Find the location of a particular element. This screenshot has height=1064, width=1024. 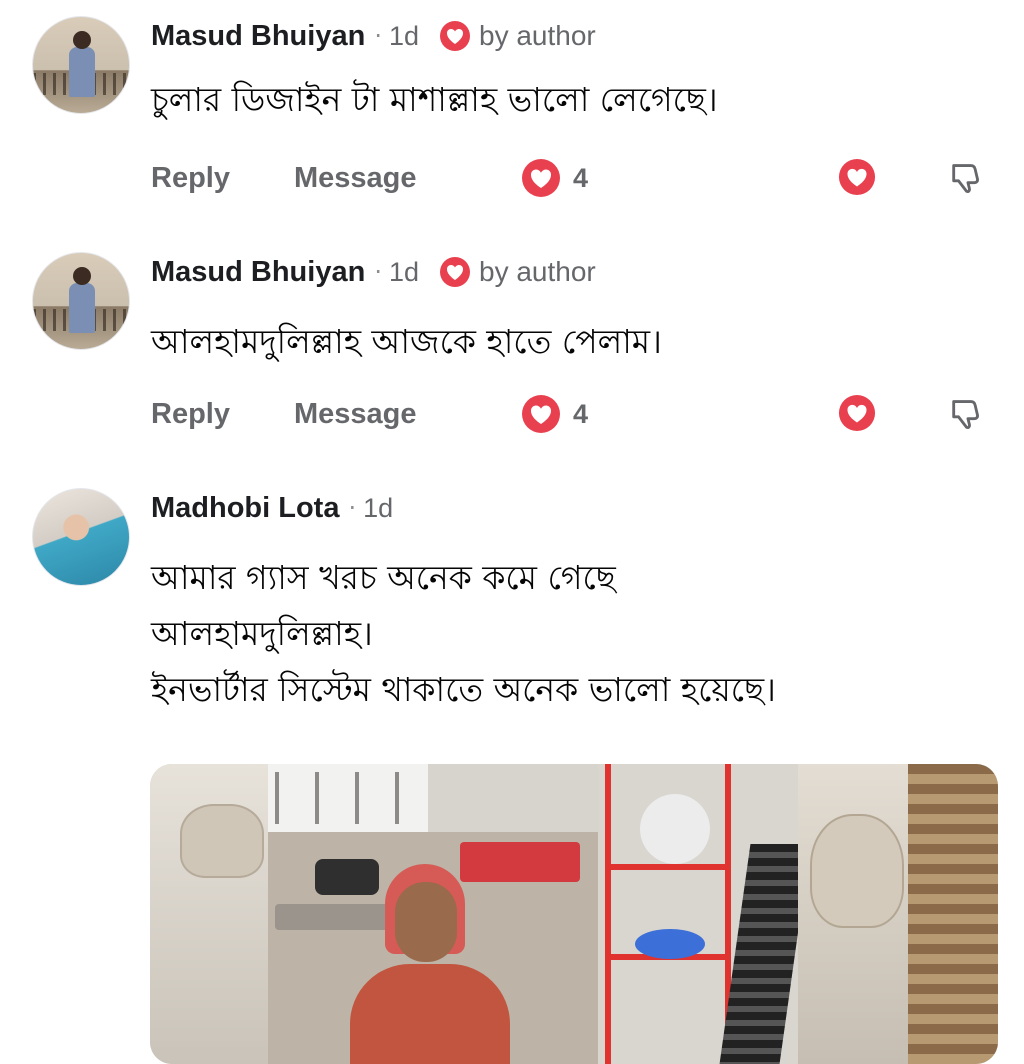

comment-line: আলহামদুলিল্লাহ। is located at coordinates (262, 633).